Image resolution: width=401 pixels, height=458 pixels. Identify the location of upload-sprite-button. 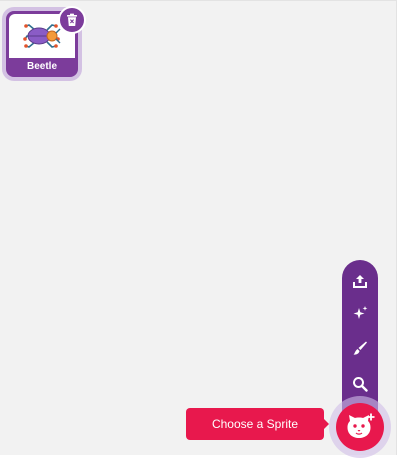
(360, 281).